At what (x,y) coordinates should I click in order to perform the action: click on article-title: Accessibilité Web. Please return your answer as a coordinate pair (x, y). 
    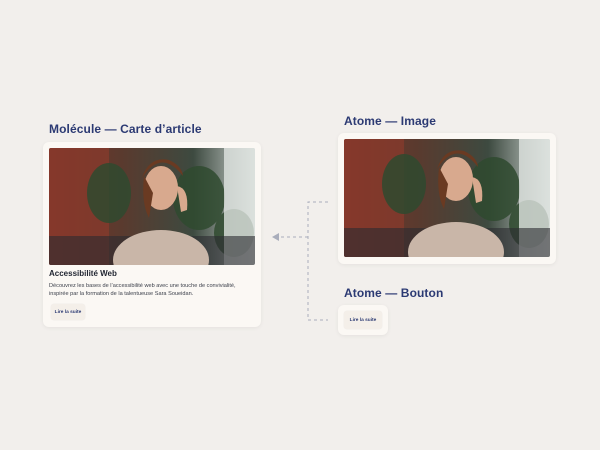
    Looking at the image, I should click on (83, 273).